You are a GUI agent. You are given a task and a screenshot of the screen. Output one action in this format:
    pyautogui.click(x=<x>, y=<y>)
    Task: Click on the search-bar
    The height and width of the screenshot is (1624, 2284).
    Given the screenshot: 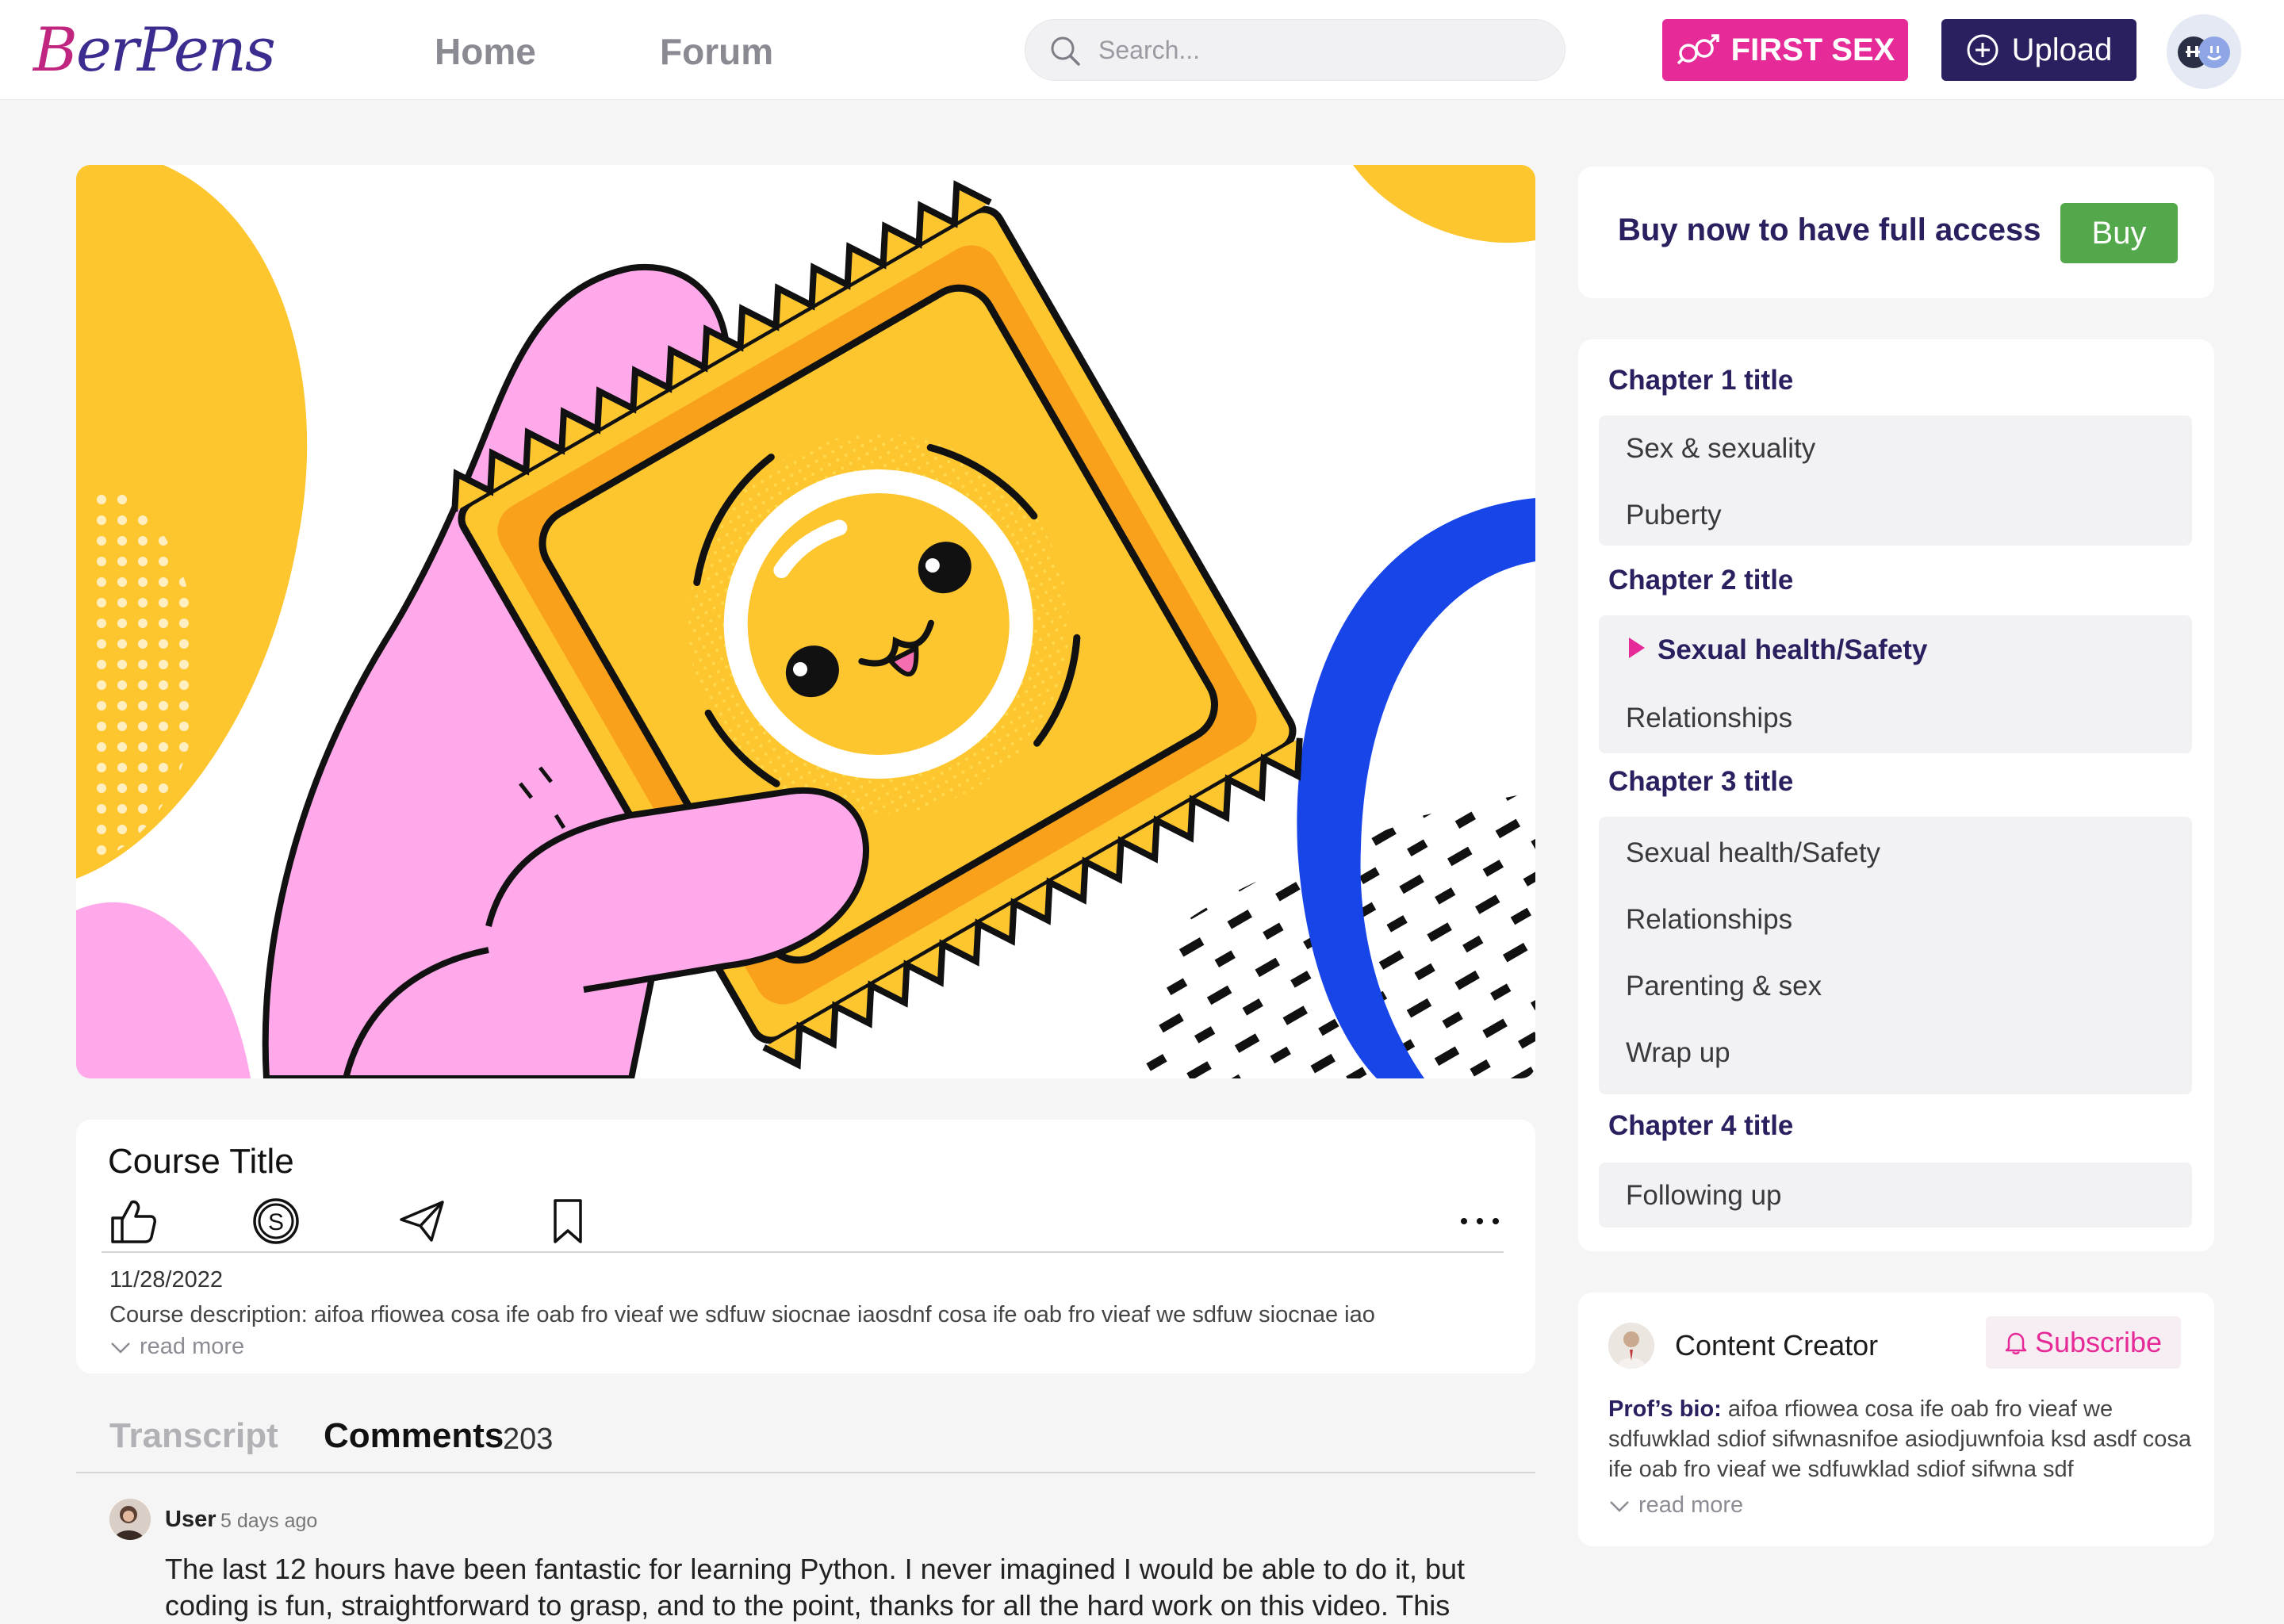 What is the action you would take?
    pyautogui.click(x=1295, y=50)
    